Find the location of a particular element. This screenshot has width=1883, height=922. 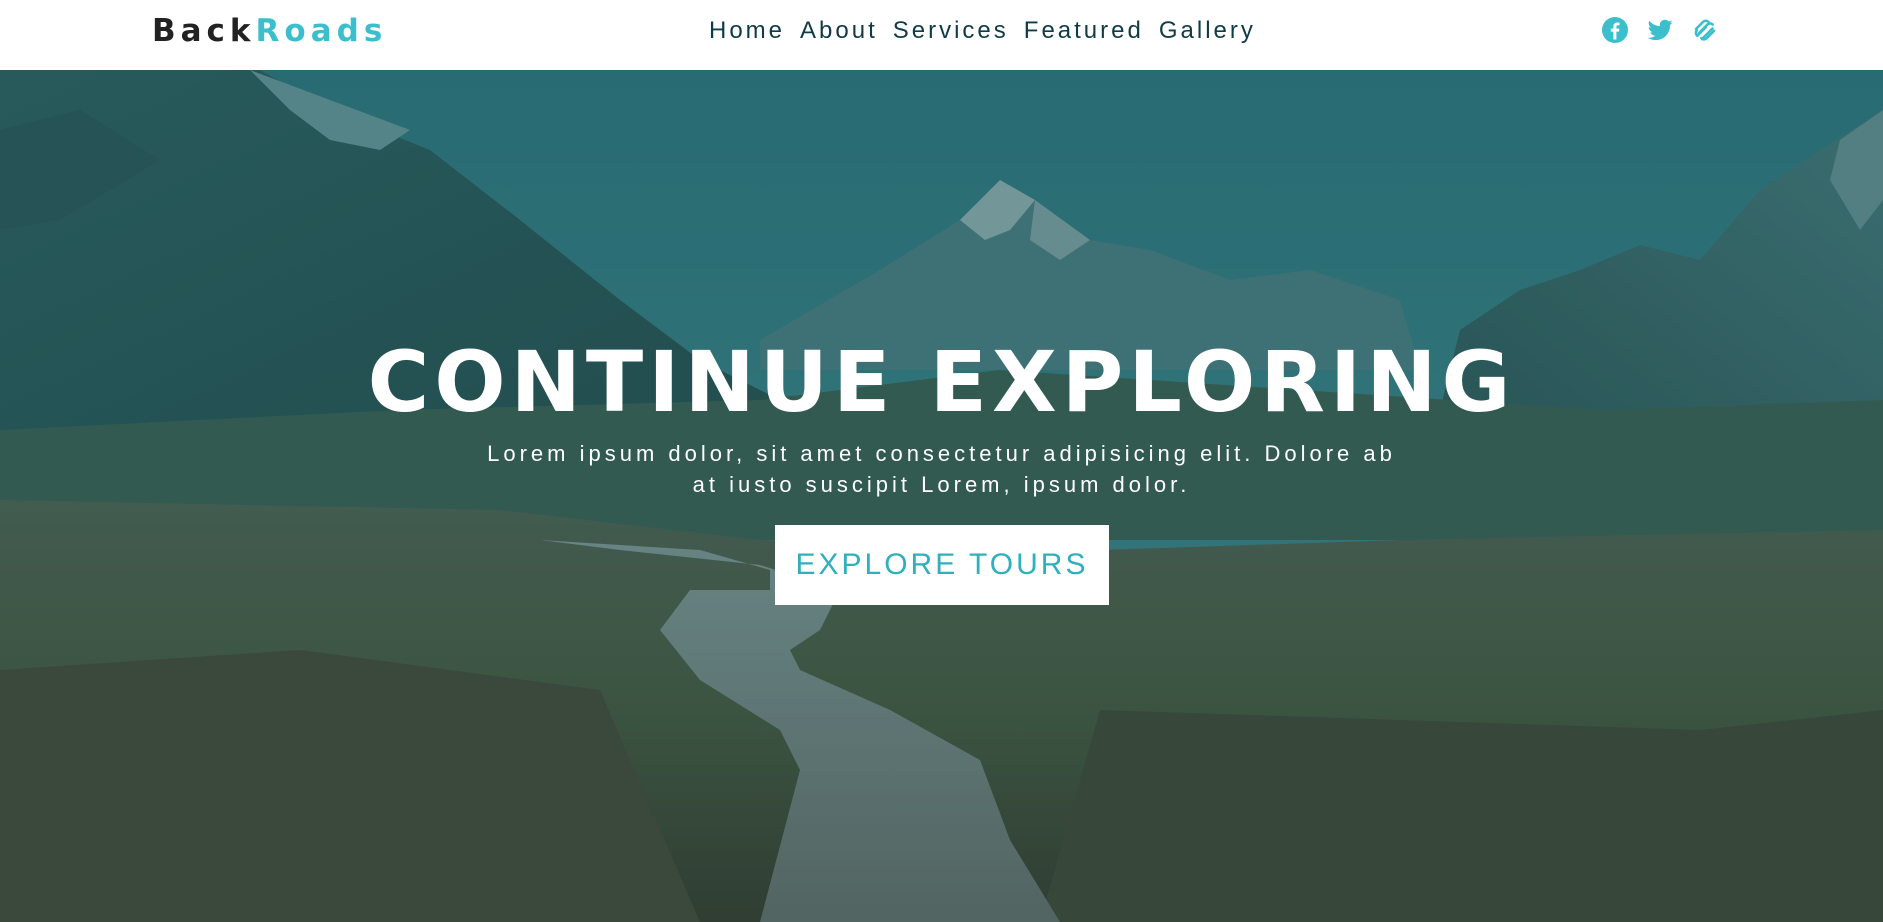

facebook-icon is located at coordinates (1615, 30).